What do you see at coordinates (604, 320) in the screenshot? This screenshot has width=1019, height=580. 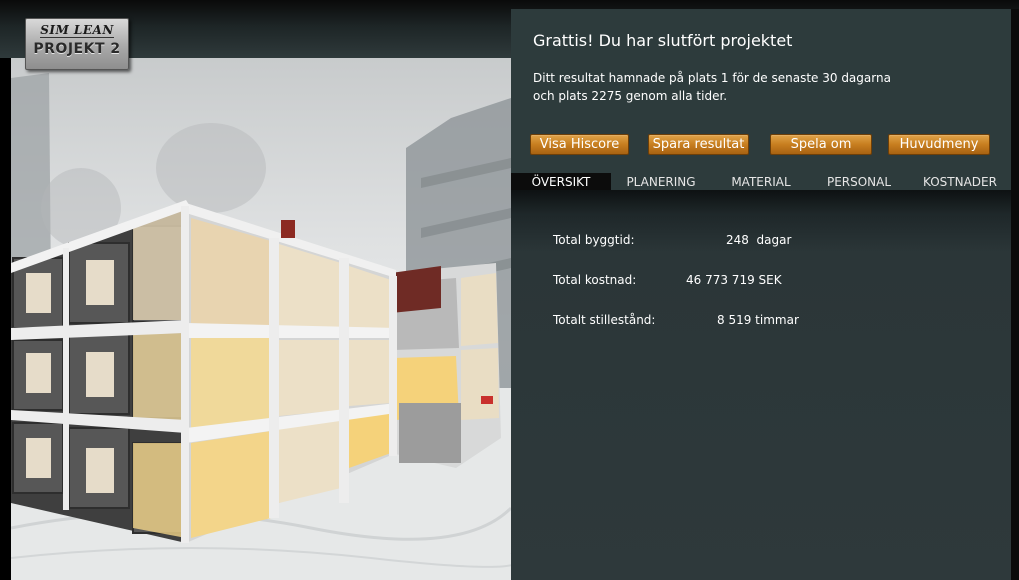 I see `downtime-label: Totalt stillestånd:` at bounding box center [604, 320].